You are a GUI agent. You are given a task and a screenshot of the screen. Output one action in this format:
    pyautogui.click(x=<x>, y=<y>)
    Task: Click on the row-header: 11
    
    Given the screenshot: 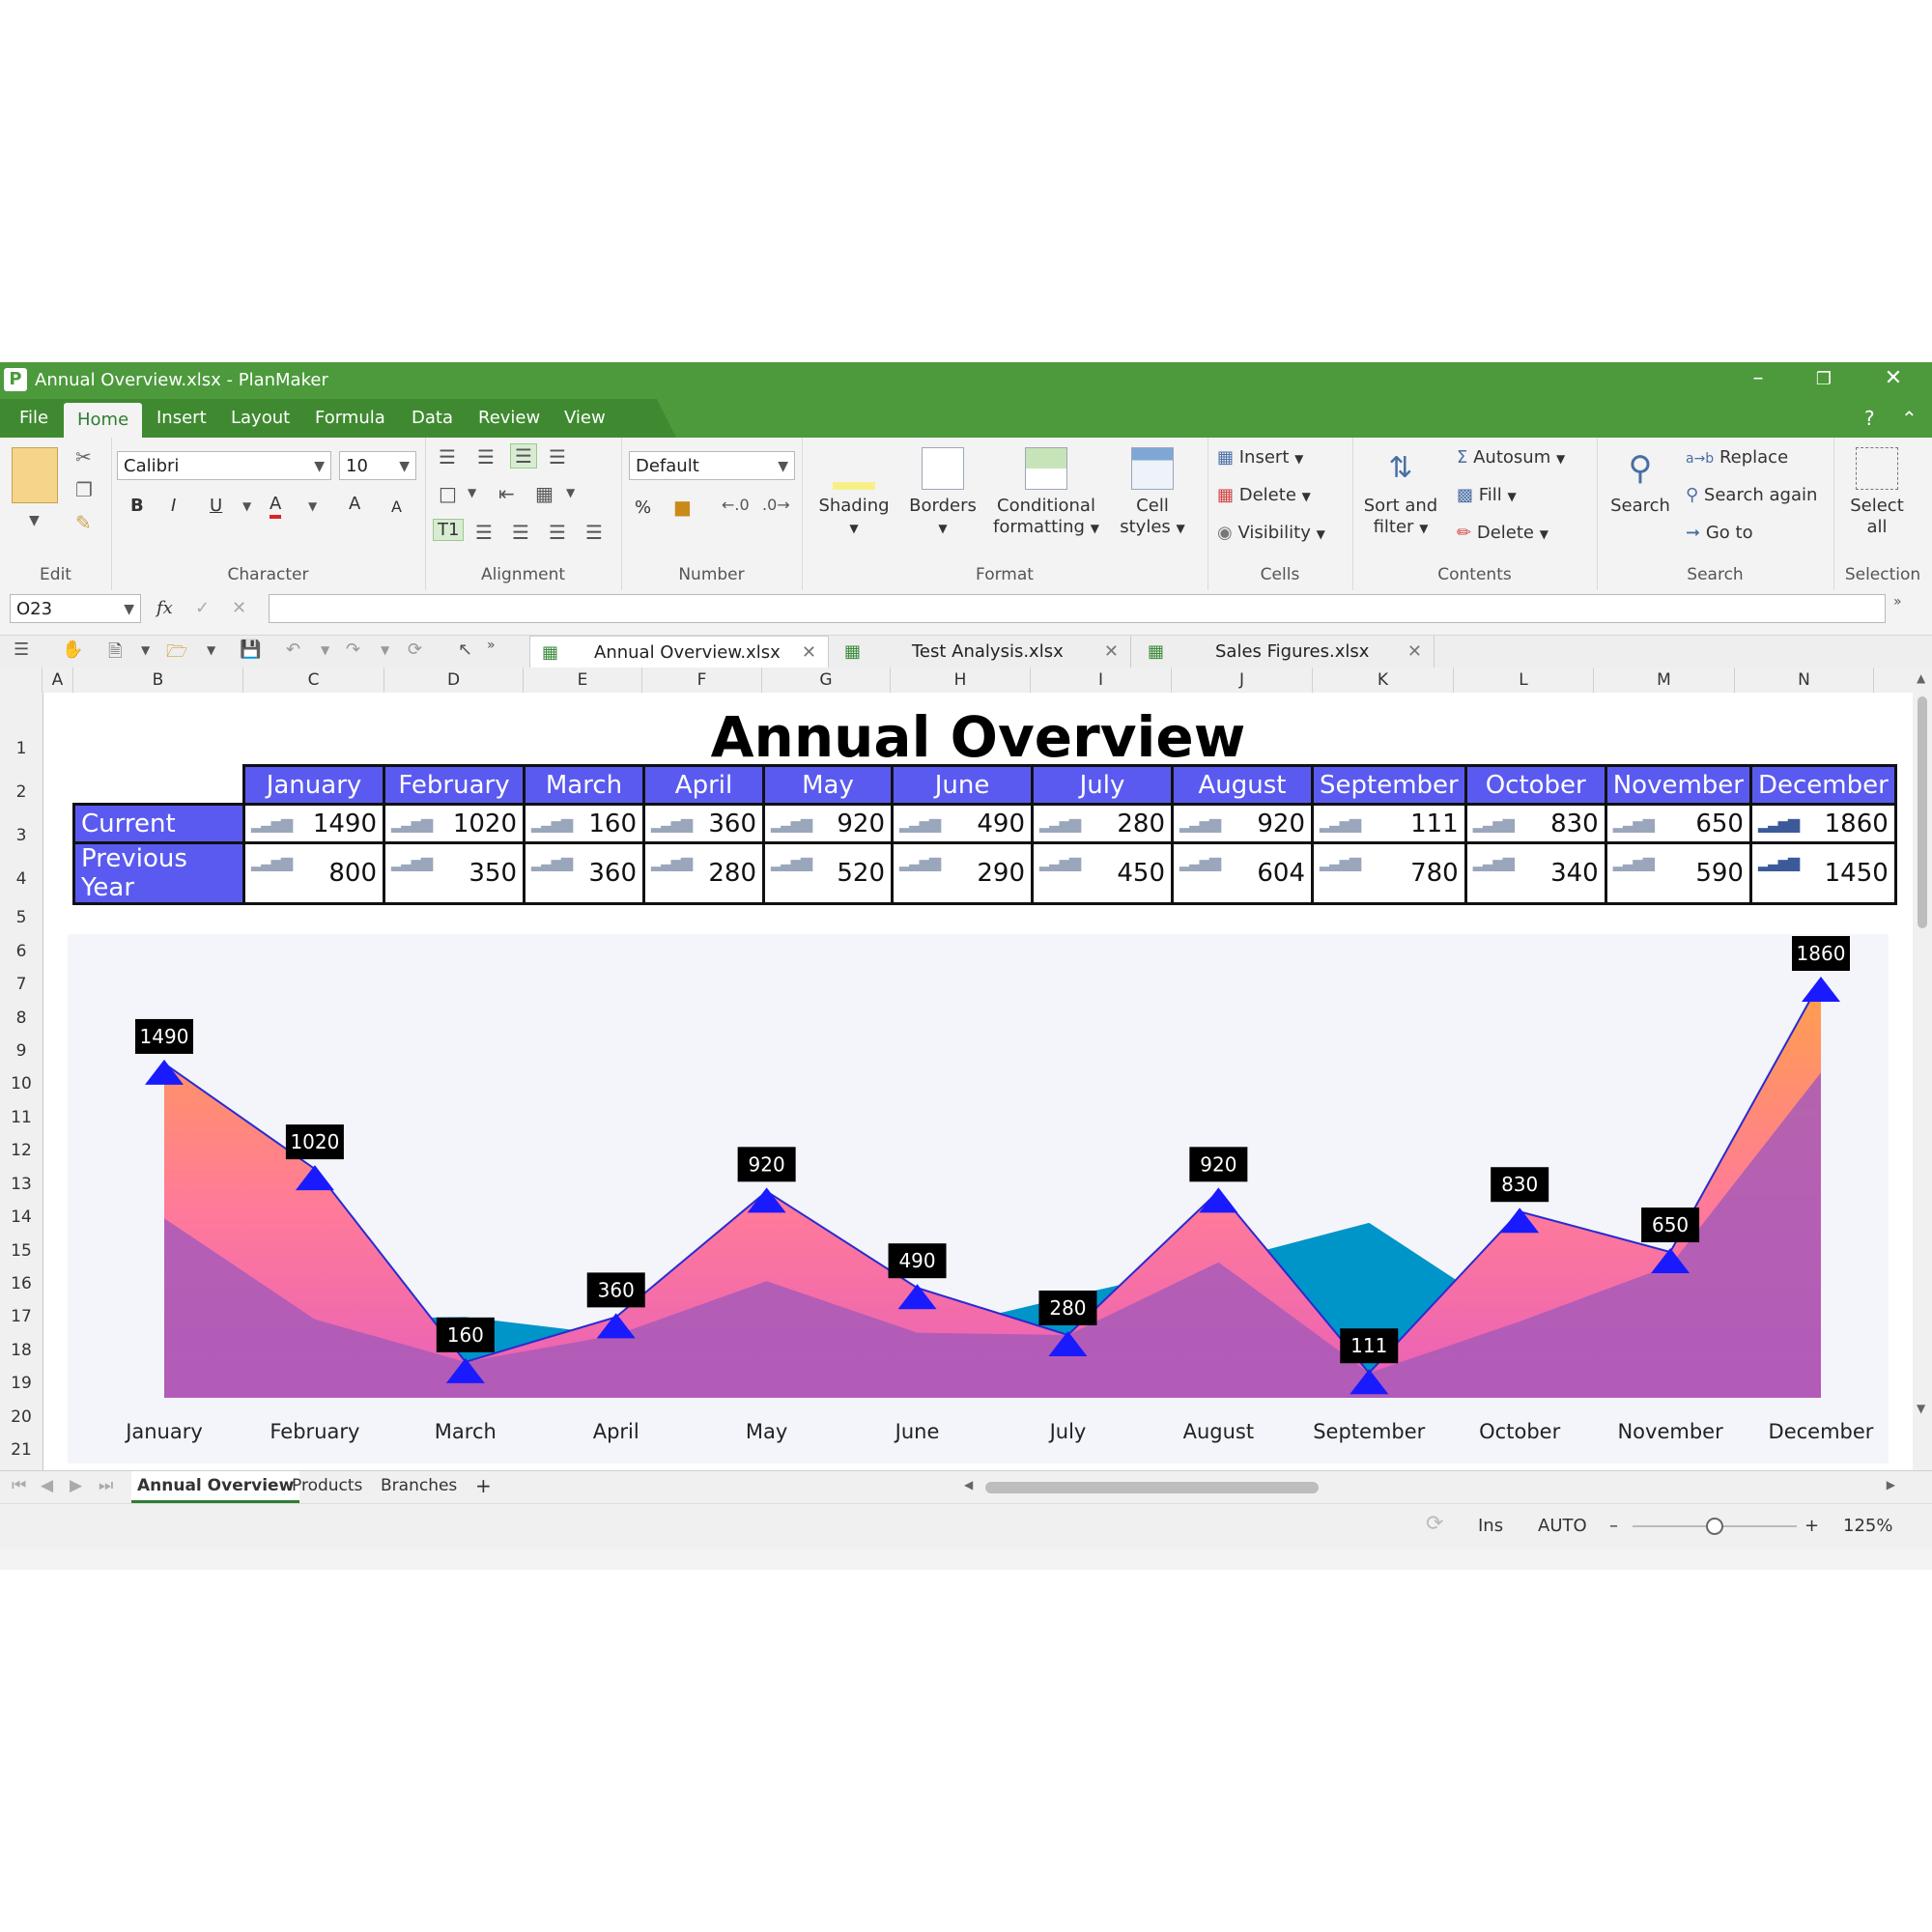 What is the action you would take?
    pyautogui.click(x=21, y=1117)
    